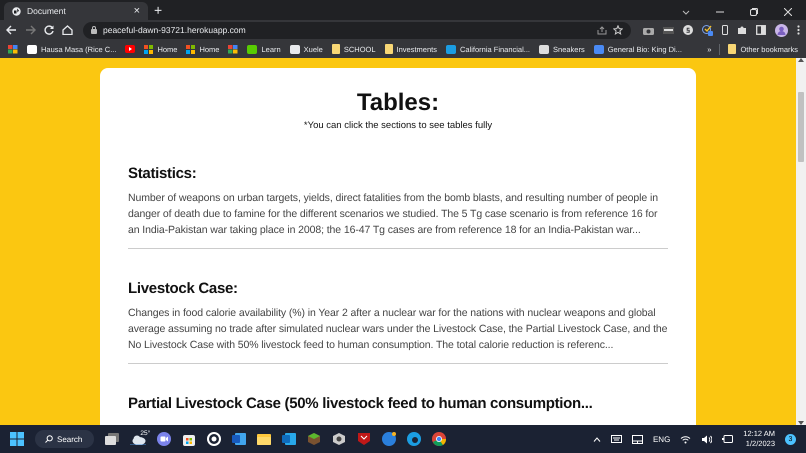 This screenshot has width=806, height=453. Describe the element at coordinates (164, 439) in the screenshot. I see `video-chat-icon` at that location.